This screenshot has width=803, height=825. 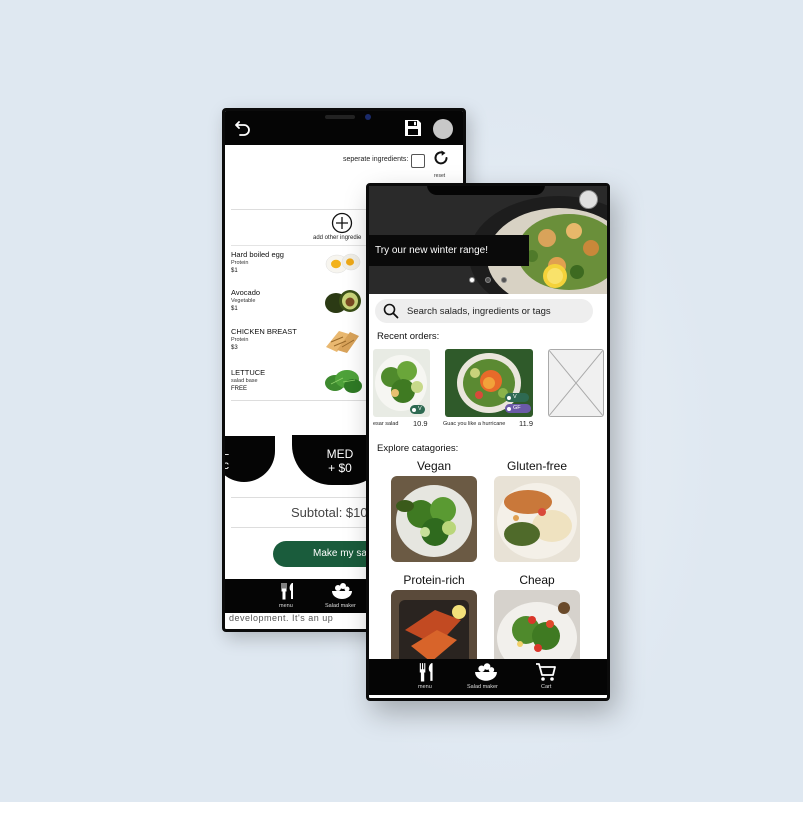 I want to click on ingredient-price: $3, so click(x=234, y=348).